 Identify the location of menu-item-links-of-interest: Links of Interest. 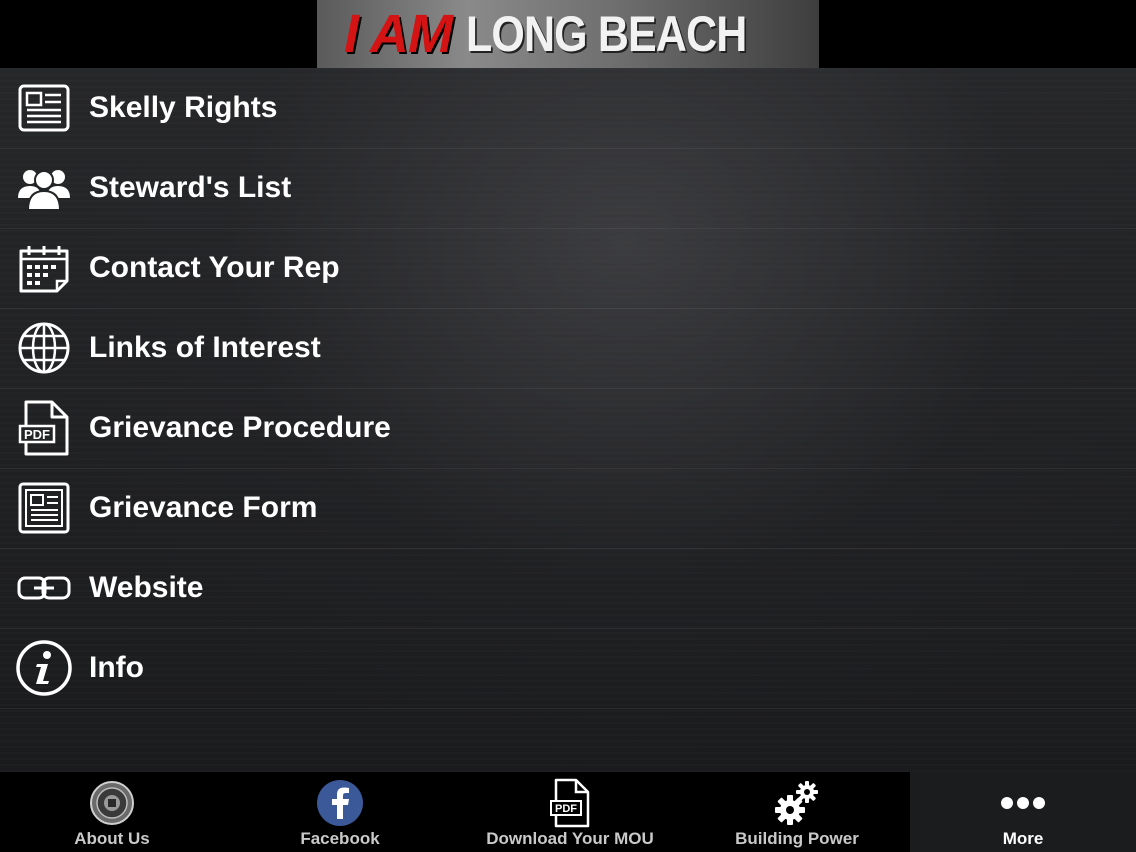
(568, 348).